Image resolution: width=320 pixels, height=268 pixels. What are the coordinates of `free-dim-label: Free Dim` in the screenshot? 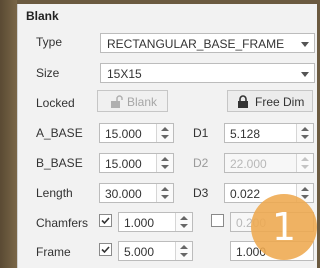 It's located at (280, 102).